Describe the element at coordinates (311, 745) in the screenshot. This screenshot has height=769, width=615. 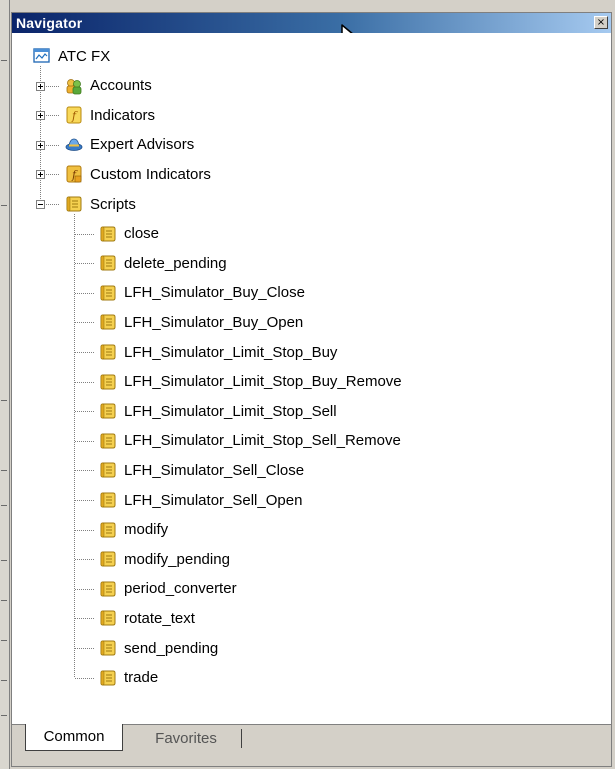
I see `navigator-tab-bar: Common Favorites` at that location.